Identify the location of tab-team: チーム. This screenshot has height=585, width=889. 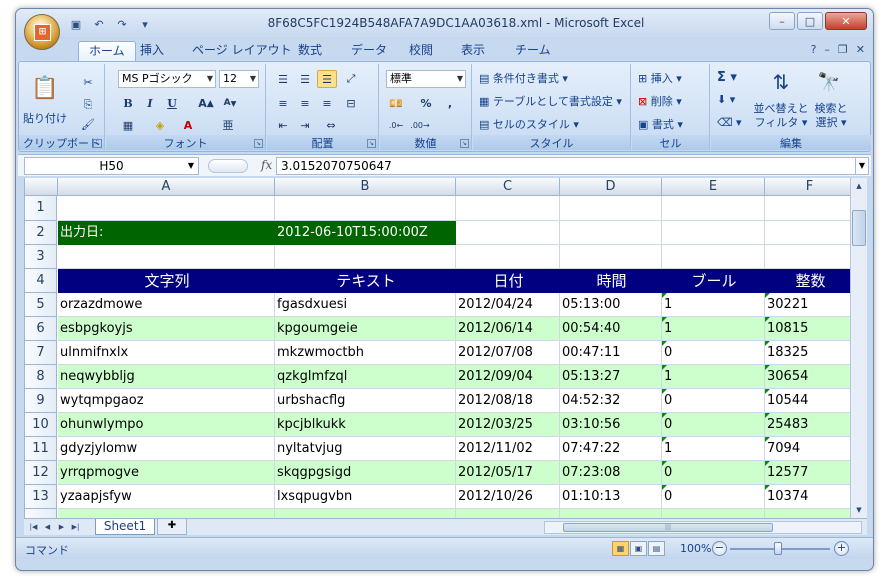
(533, 51).